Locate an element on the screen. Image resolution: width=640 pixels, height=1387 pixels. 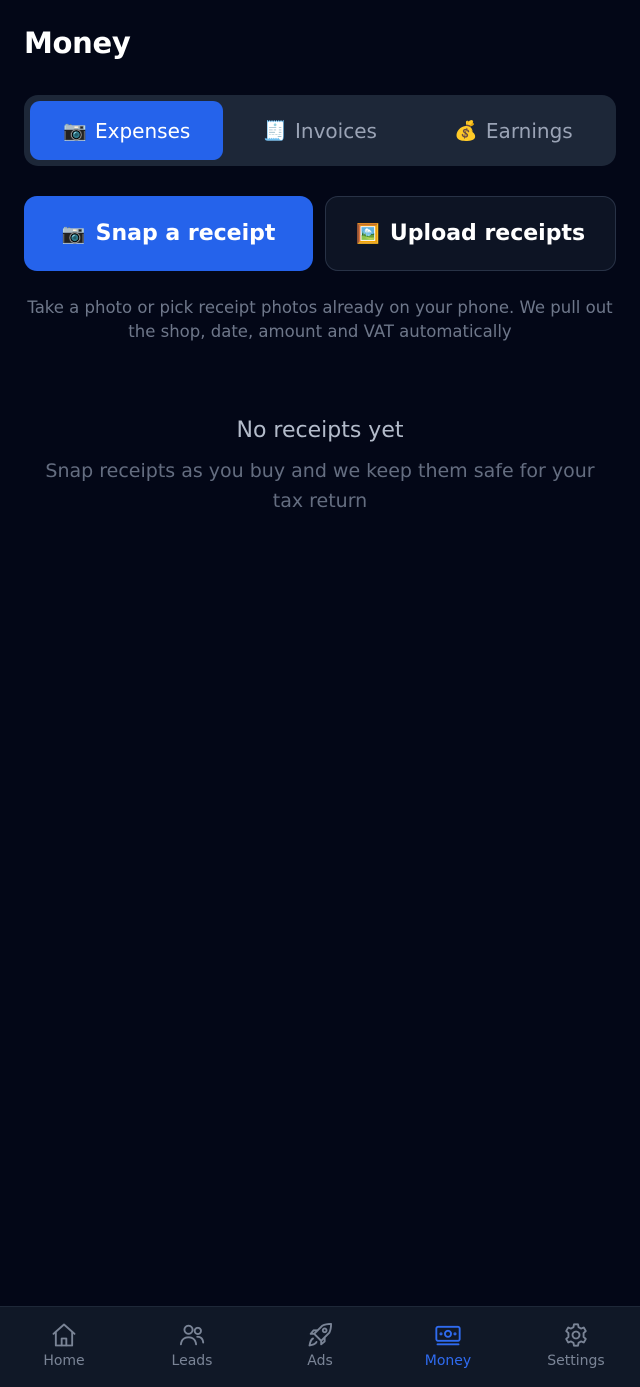
upload-receipts-button: 🖼️ Upload receipts is located at coordinates (470, 233).